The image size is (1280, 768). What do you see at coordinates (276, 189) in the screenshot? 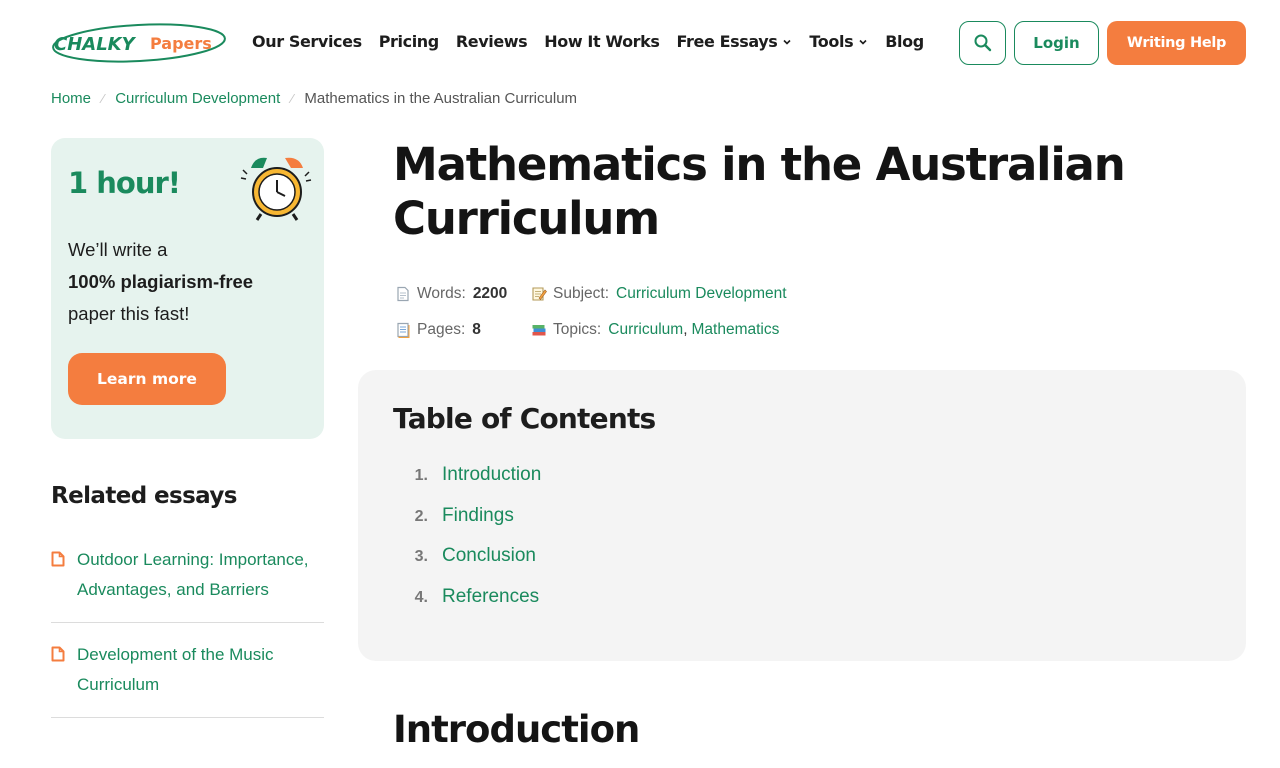
I see `alarm-clock-icon` at bounding box center [276, 189].